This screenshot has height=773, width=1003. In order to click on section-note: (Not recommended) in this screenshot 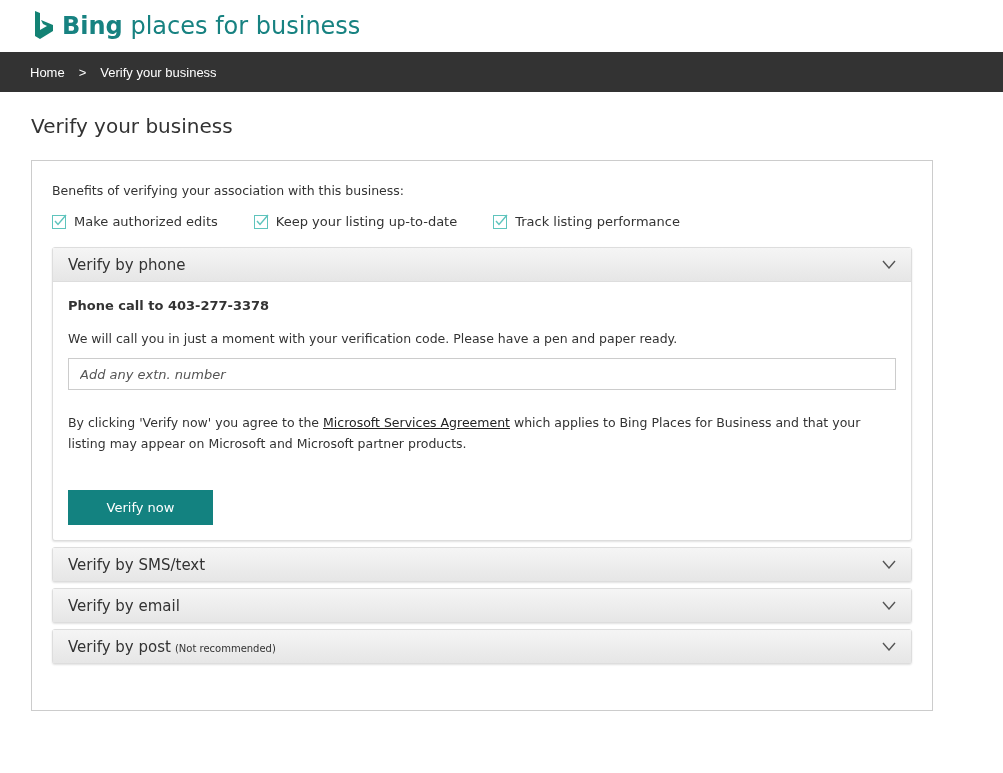, I will do `click(225, 648)`.